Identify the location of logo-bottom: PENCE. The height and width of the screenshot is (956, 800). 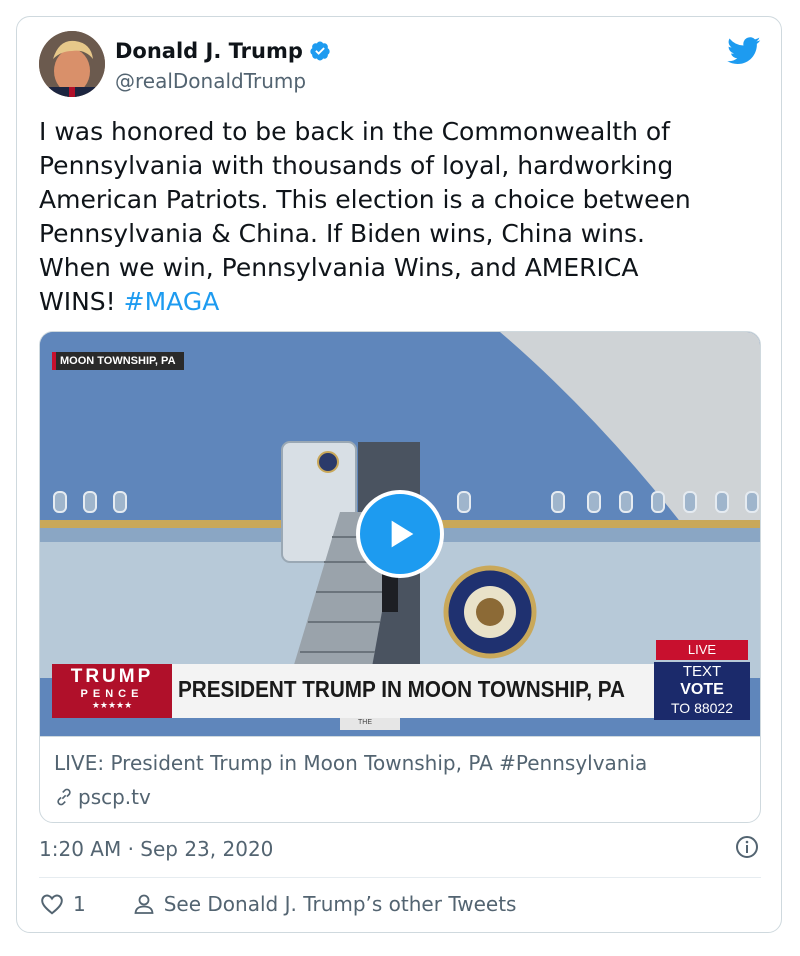
(112, 694).